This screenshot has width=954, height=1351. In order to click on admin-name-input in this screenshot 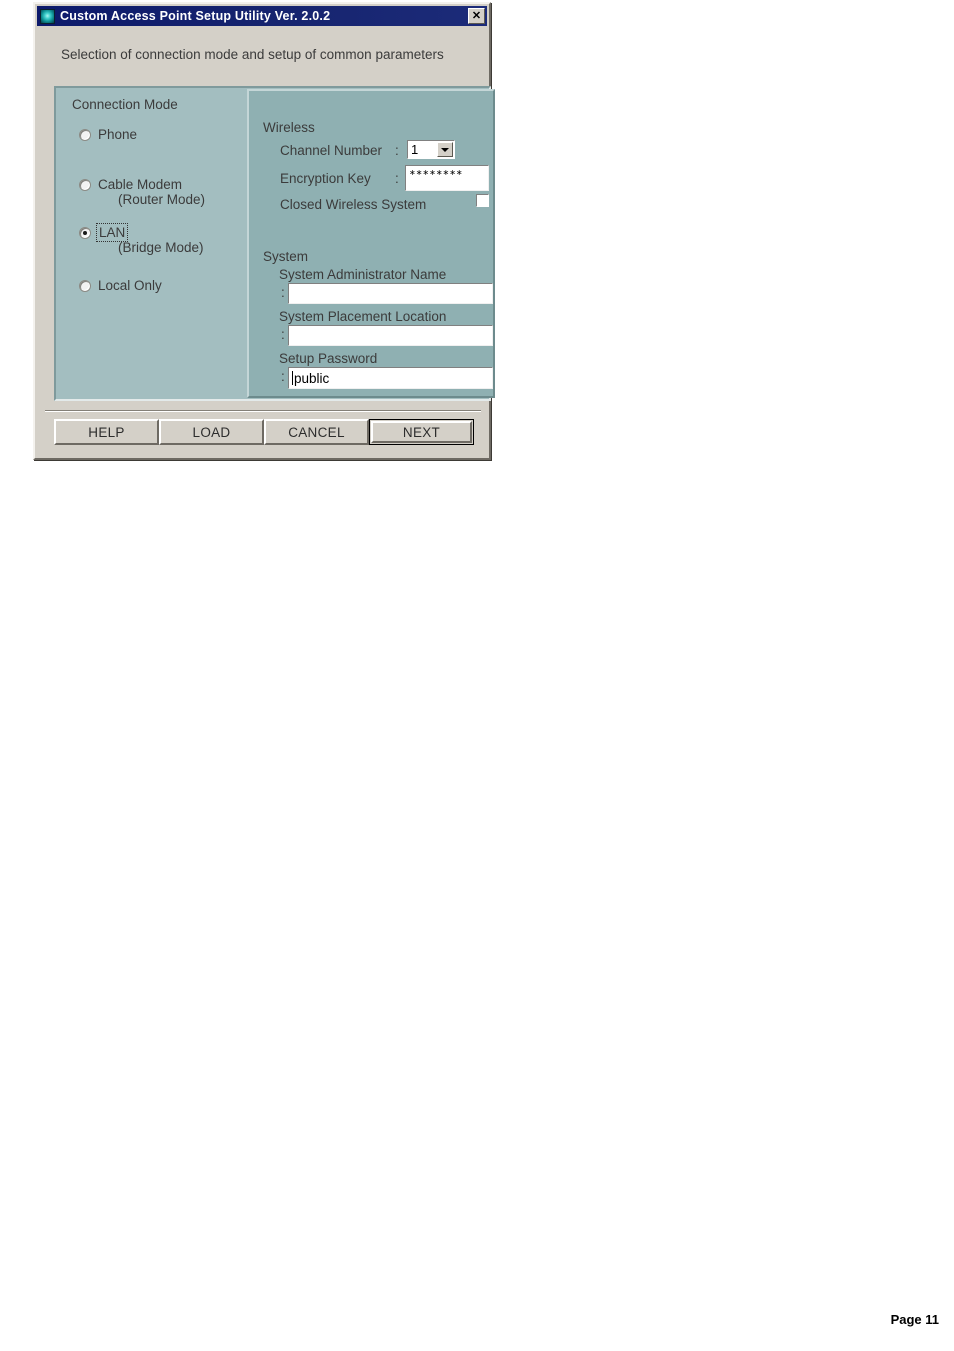, I will do `click(390, 293)`.